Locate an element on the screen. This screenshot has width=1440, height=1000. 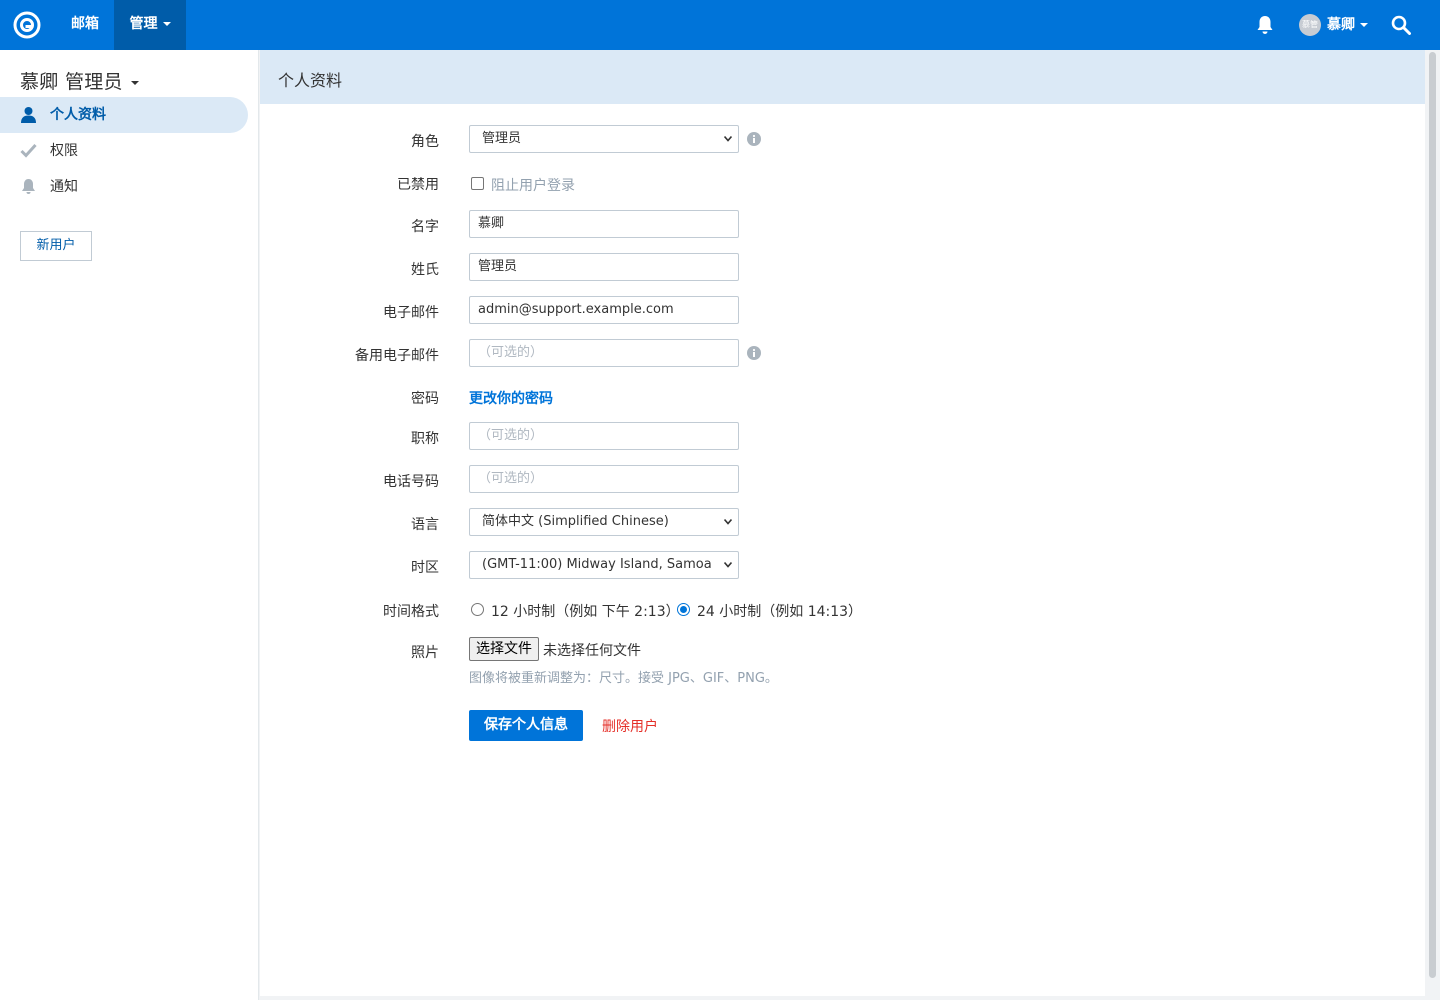
photo-label: 照片 is located at coordinates (425, 653).